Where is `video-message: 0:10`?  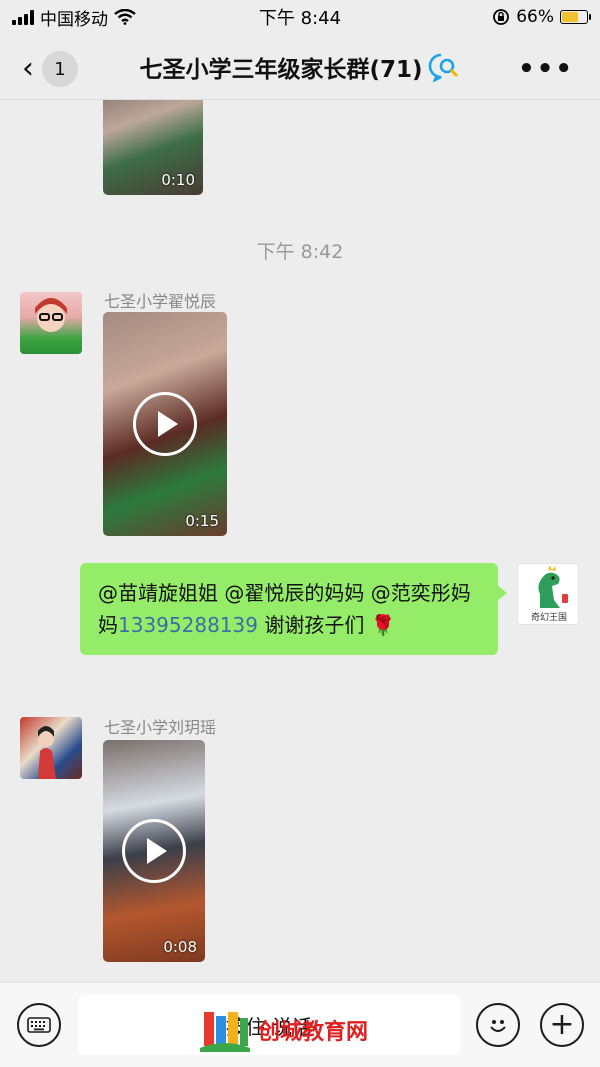
video-message: 0:10 is located at coordinates (153, 147).